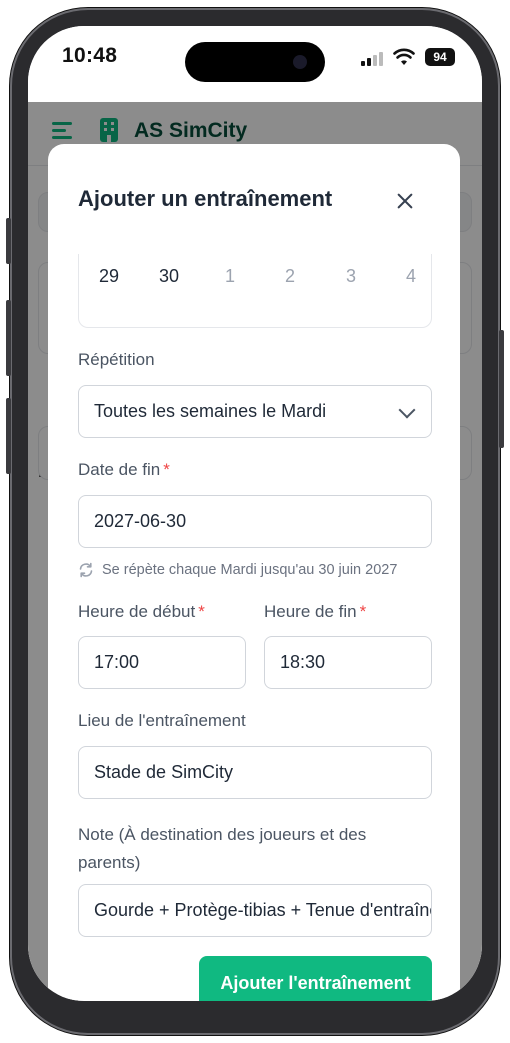 Image resolution: width=510 pixels, height=1043 pixels. What do you see at coordinates (169, 276) in the screenshot?
I see `calendar-day: 30` at bounding box center [169, 276].